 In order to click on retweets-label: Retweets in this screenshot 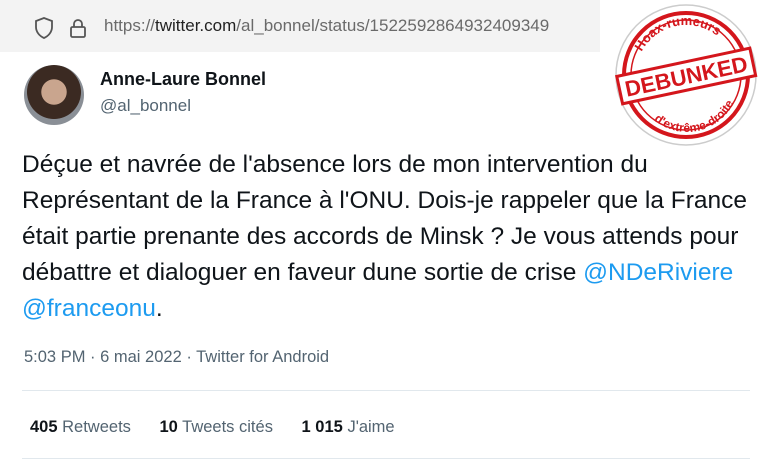, I will do `click(96, 427)`.